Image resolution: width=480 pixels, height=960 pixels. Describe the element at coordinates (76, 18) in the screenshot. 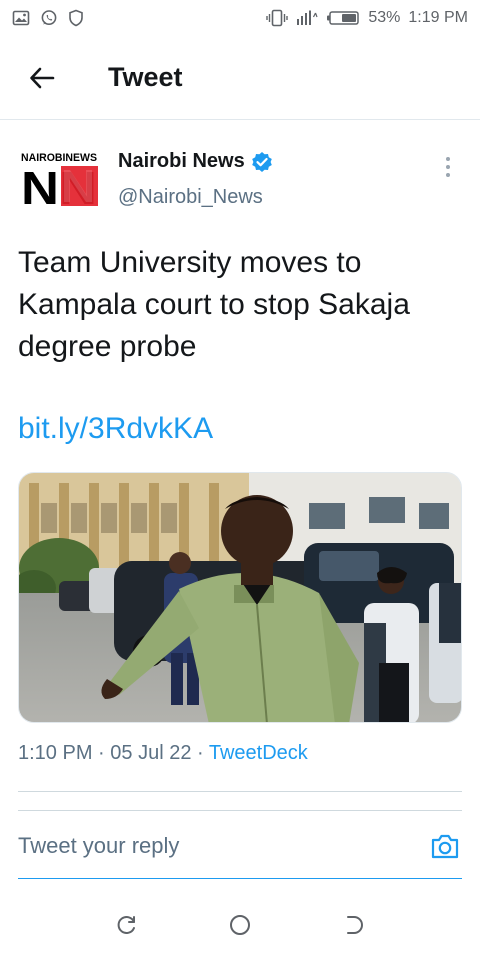

I see `shield-icon` at that location.